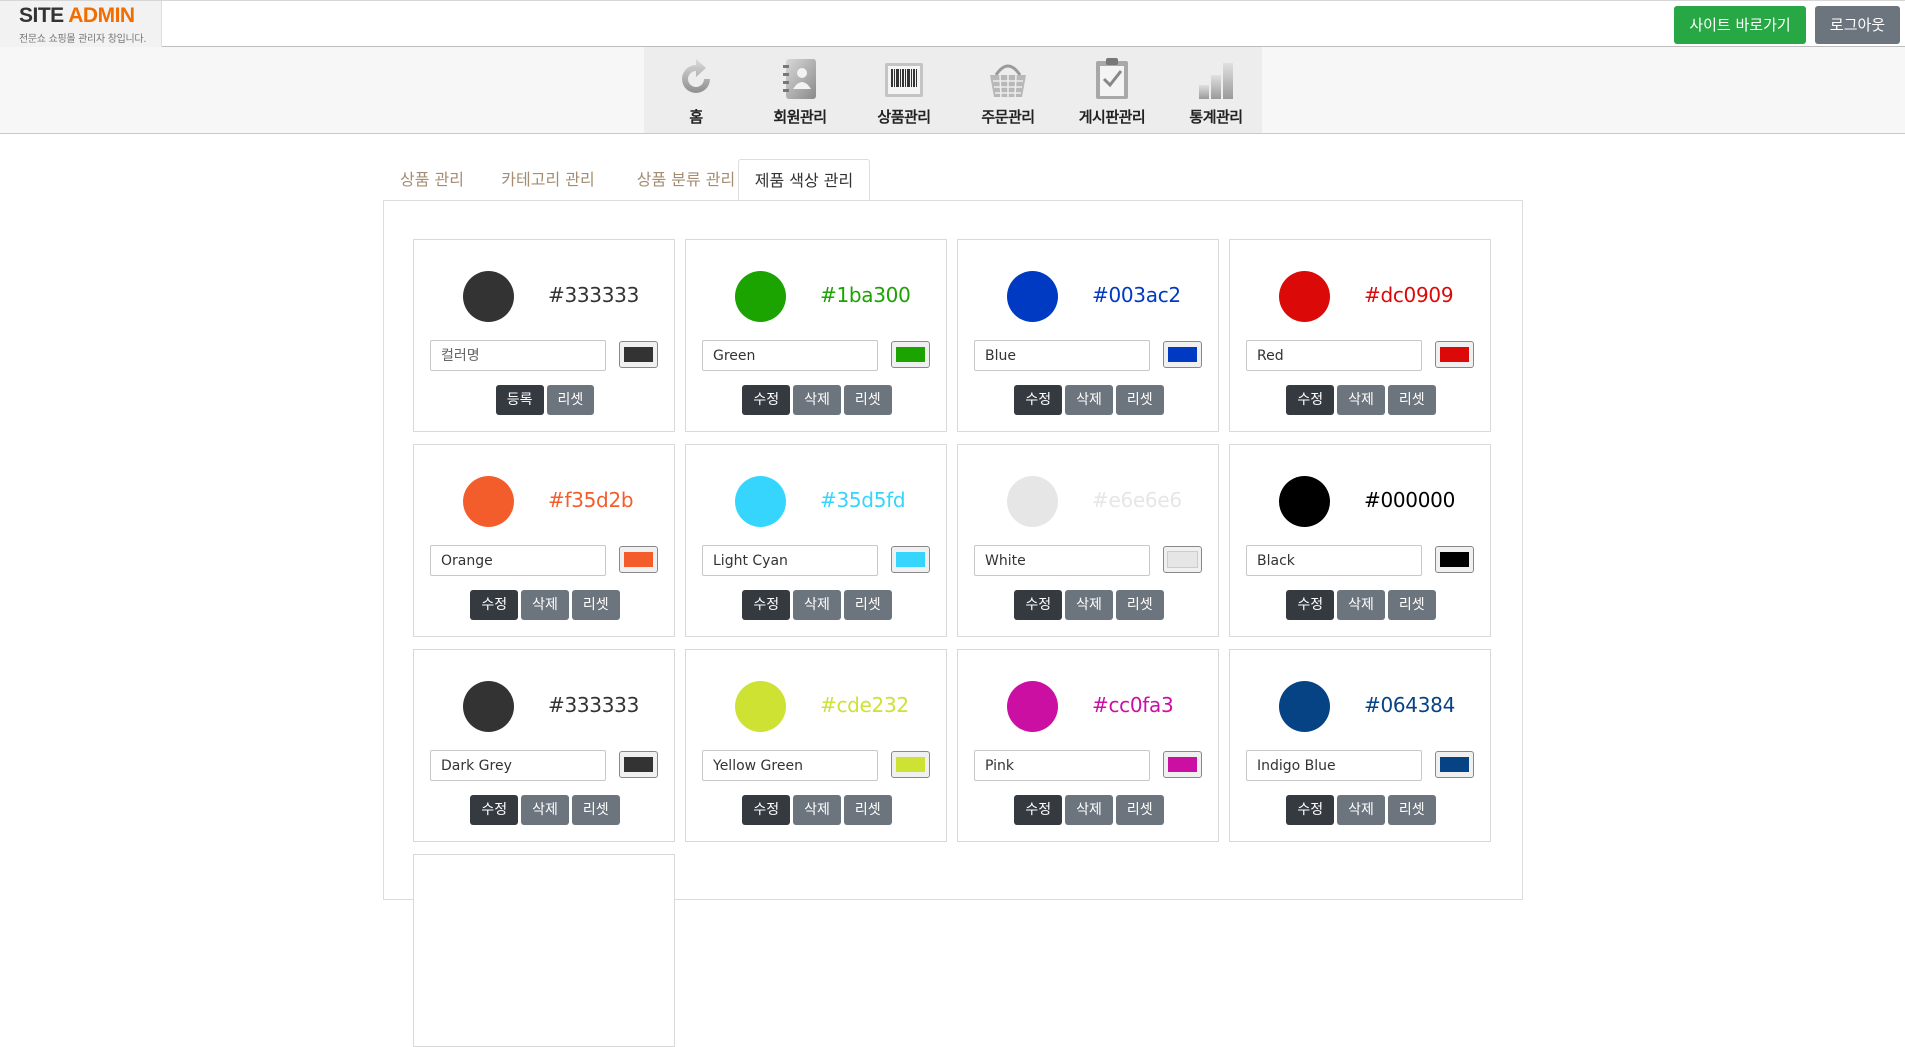 Image resolution: width=1905 pixels, height=1047 pixels. I want to click on nav-item-home: 홈, so click(696, 90).